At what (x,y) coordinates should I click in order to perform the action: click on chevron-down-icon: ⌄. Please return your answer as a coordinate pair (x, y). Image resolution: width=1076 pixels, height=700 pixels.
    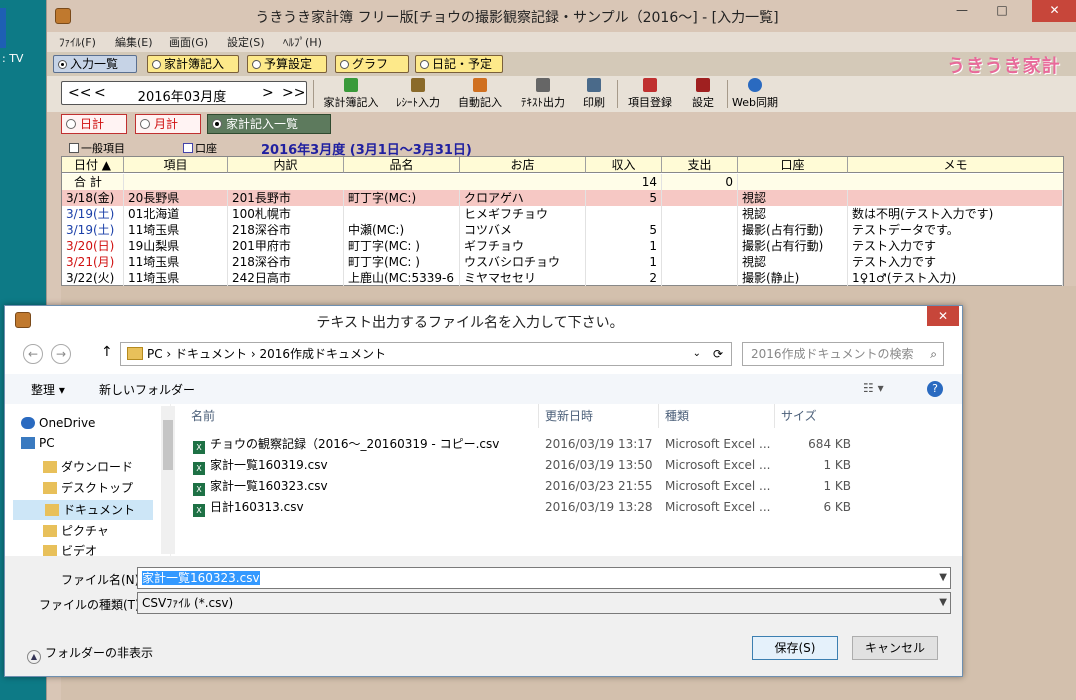
    Looking at the image, I should click on (697, 354).